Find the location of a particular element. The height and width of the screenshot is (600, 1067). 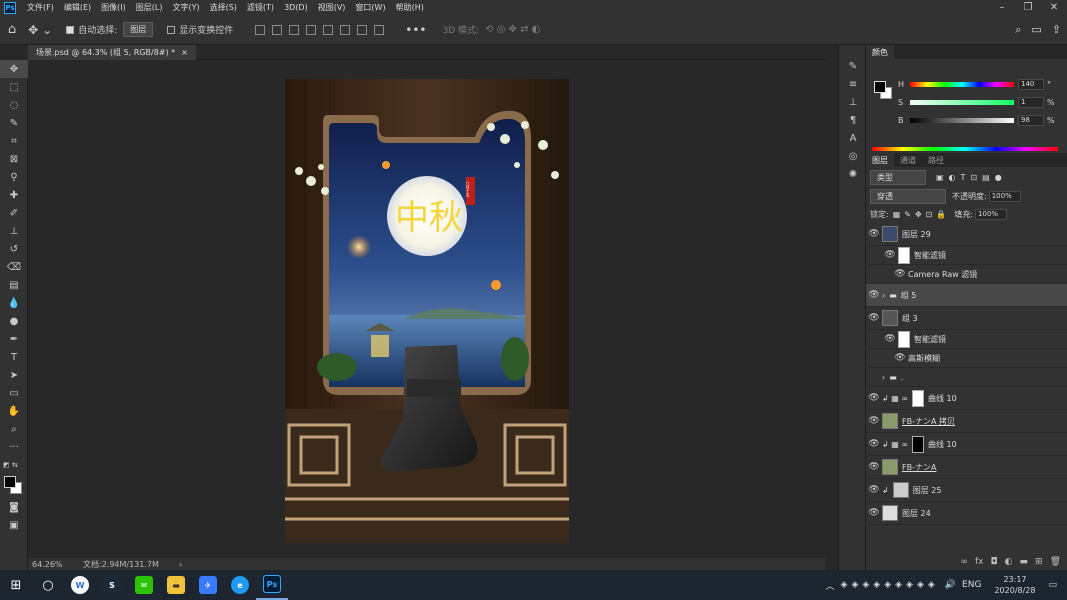

hue-value: 140 is located at coordinates (1031, 84).